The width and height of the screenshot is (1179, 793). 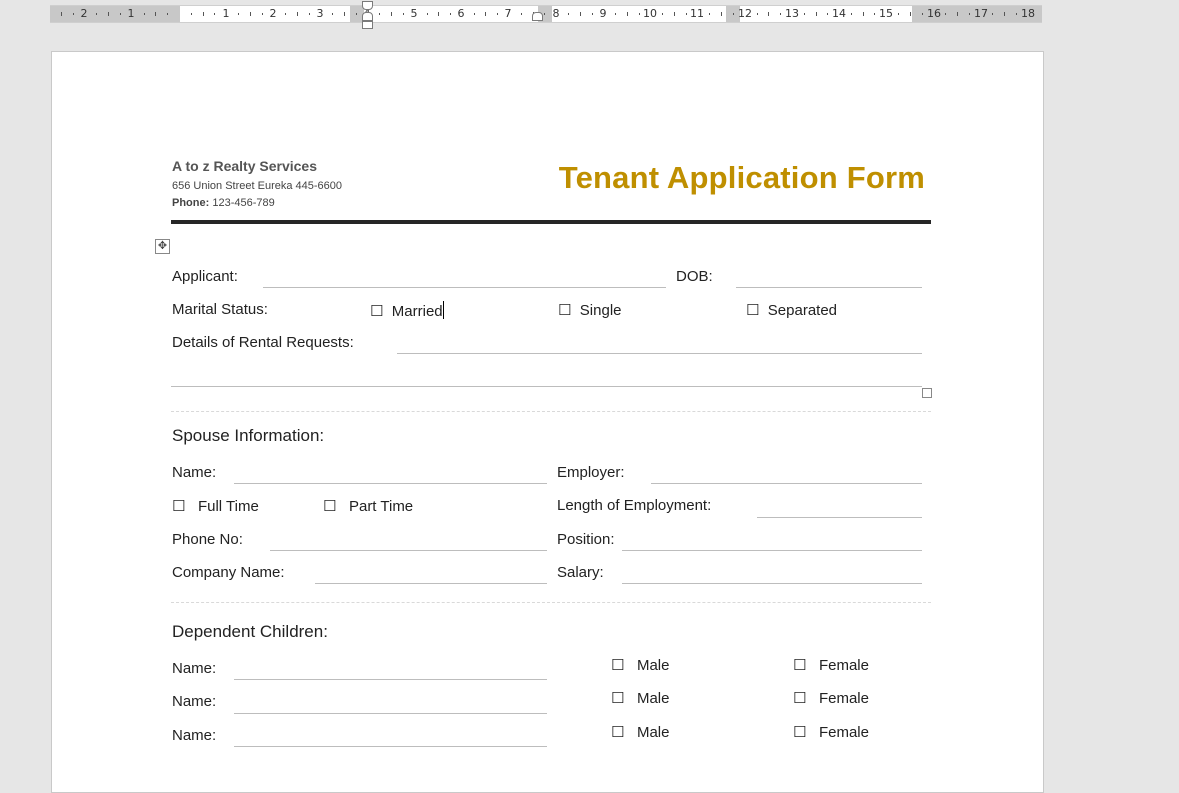 I want to click on ruler-number: 15, so click(x=886, y=13).